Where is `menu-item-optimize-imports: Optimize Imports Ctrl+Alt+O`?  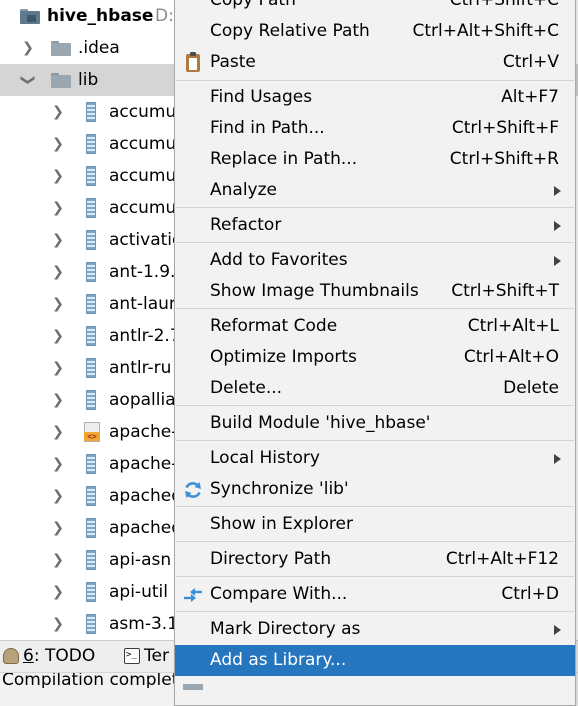 menu-item-optimize-imports: Optimize Imports Ctrl+Alt+O is located at coordinates (375, 357).